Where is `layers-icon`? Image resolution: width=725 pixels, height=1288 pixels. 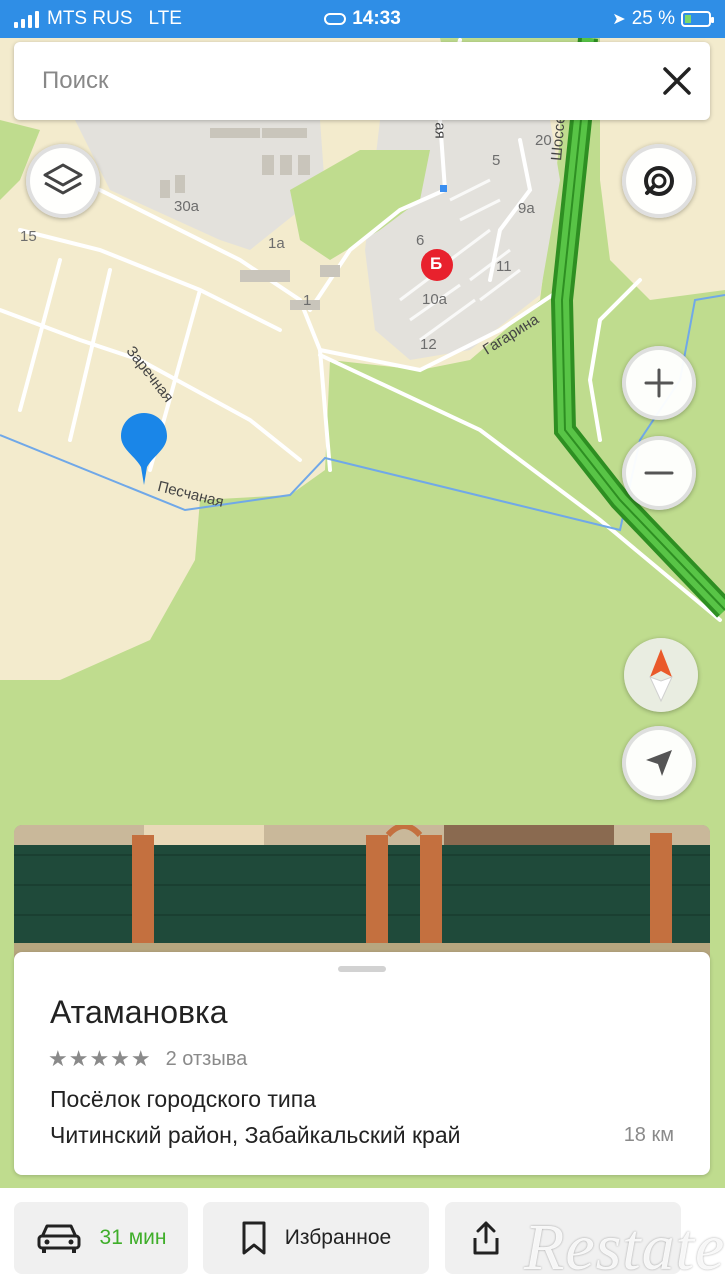
layers-icon is located at coordinates (63, 179).